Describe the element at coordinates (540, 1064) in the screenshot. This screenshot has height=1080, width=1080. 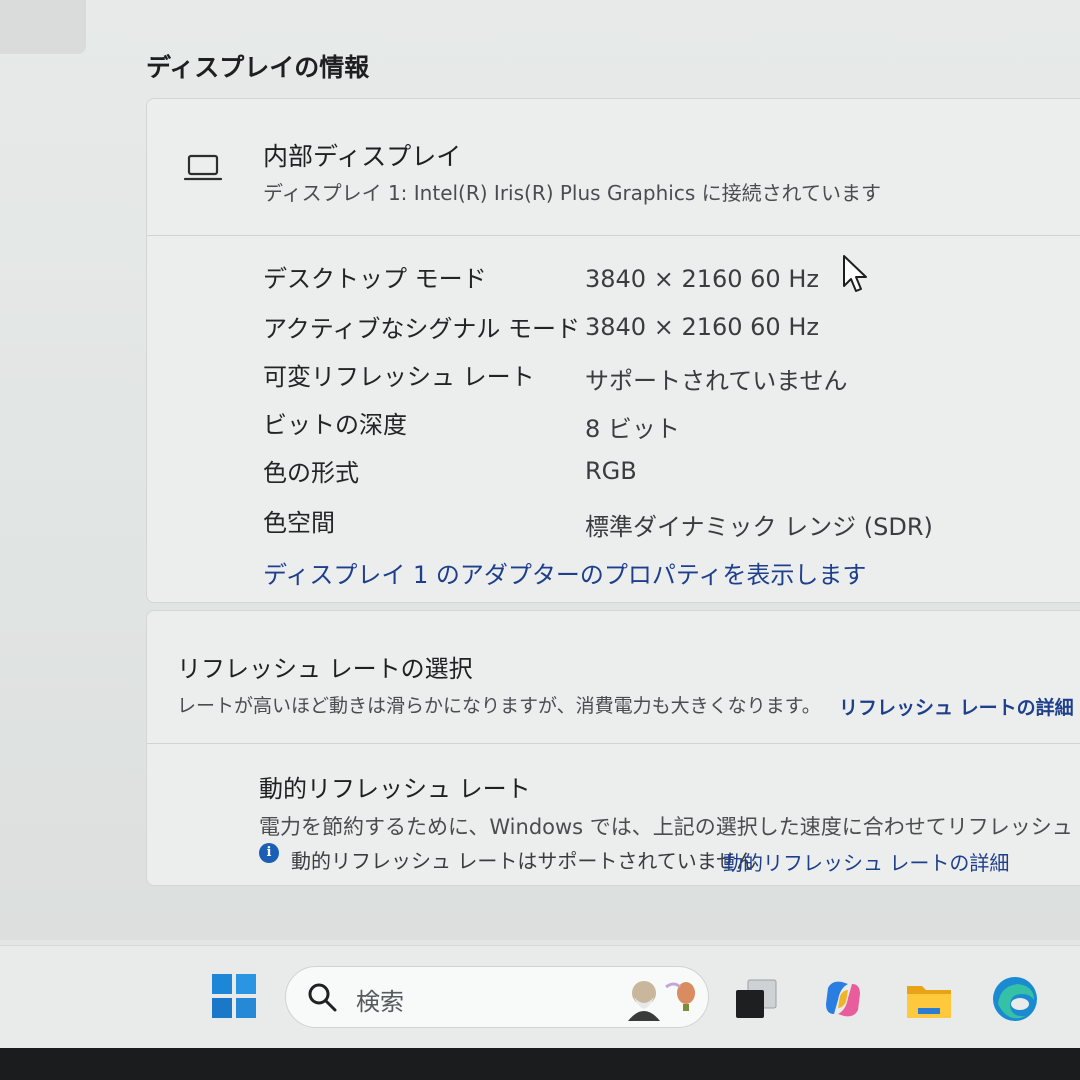
I see `screen-bezel` at that location.